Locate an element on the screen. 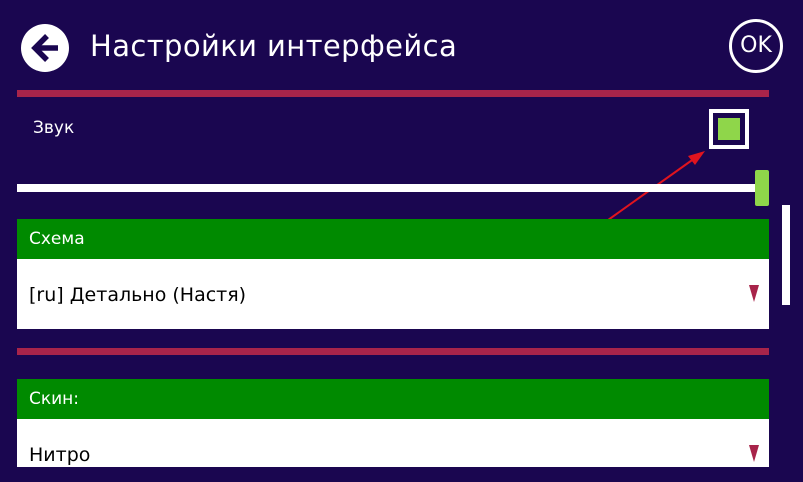 This screenshot has width=803, height=482. slider-handle is located at coordinates (762, 188).